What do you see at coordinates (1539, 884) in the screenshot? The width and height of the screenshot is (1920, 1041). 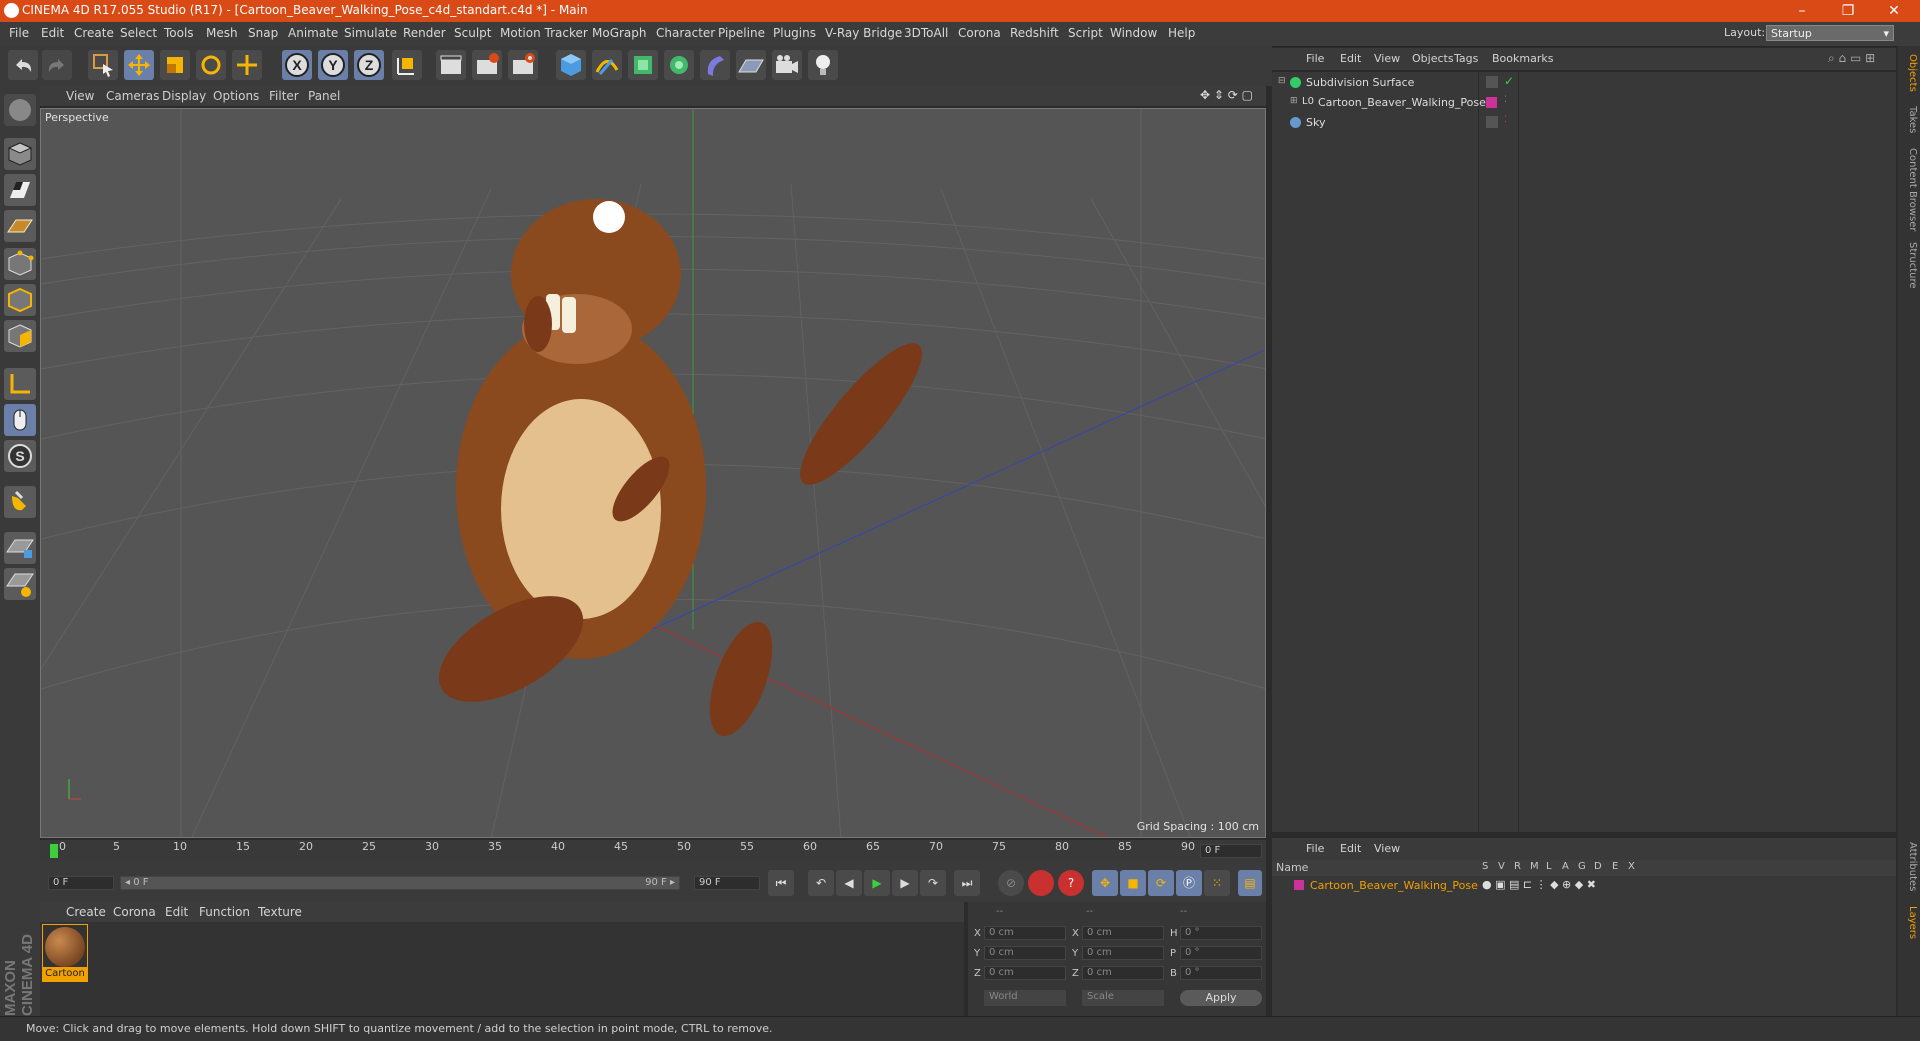 I see `layer-toggles-icon: ● ▣ ▤ ⊏ ⋮ ◆ ⊕ ◆ ✖` at bounding box center [1539, 884].